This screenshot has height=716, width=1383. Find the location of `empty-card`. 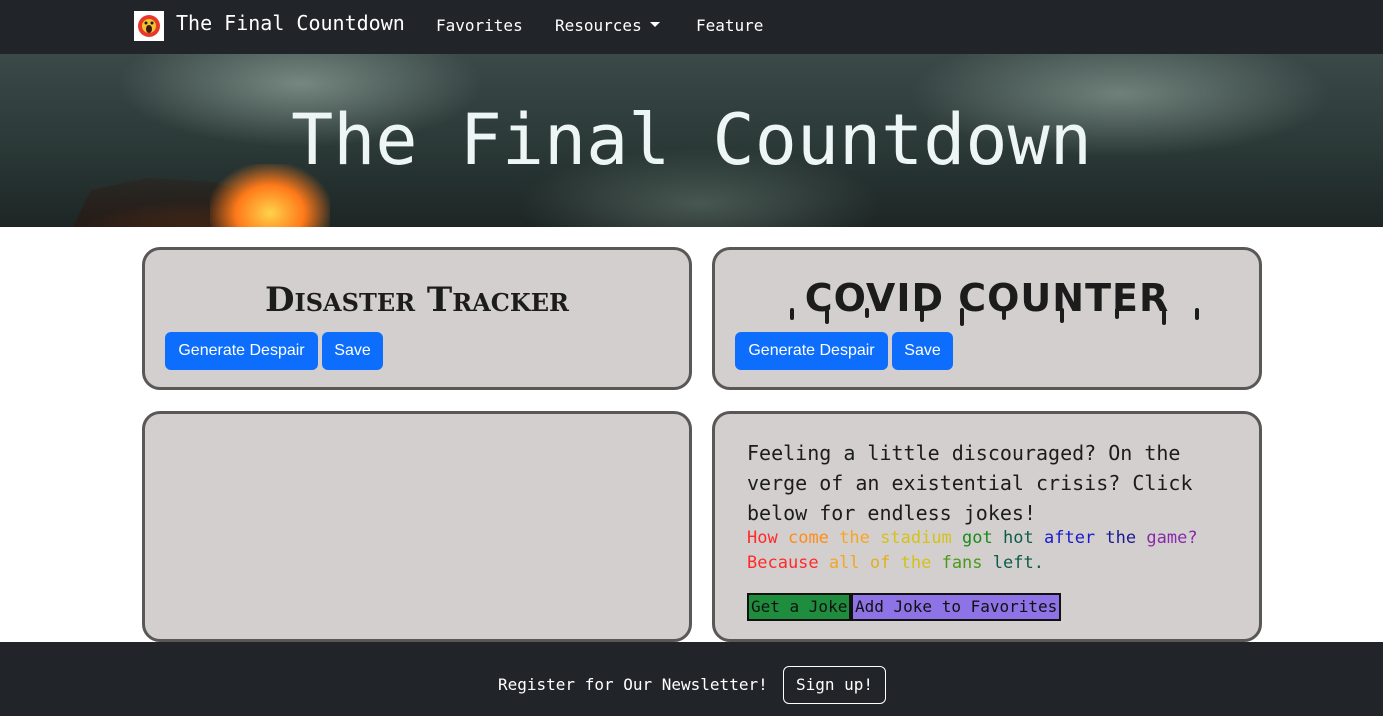

empty-card is located at coordinates (417, 526).